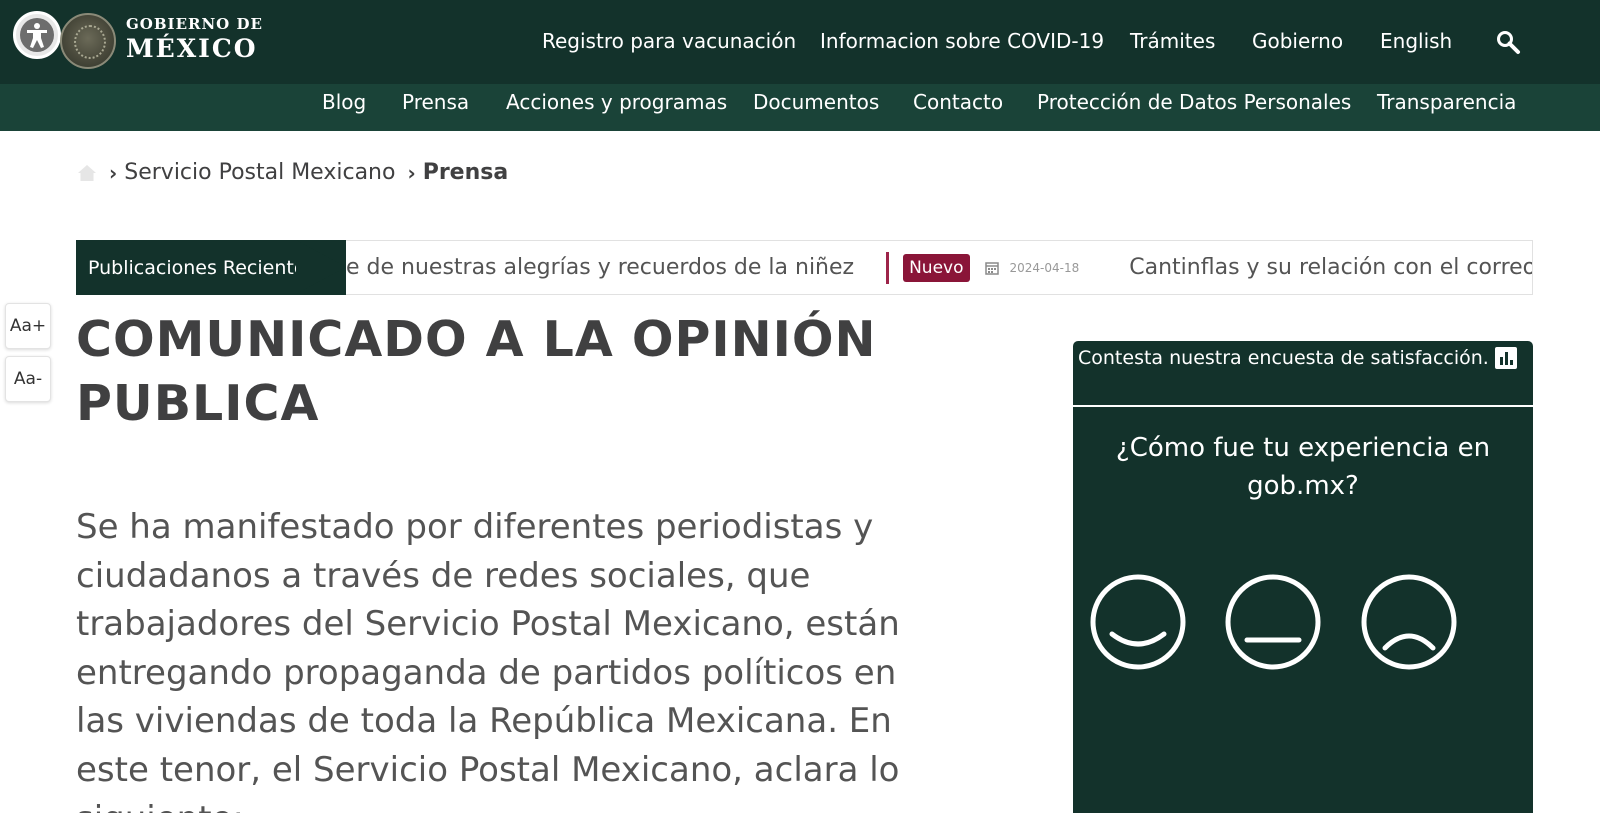 The height and width of the screenshot is (813, 1600). Describe the element at coordinates (1044, 267) in the screenshot. I see `ticker-date: 2024-04-18` at that location.